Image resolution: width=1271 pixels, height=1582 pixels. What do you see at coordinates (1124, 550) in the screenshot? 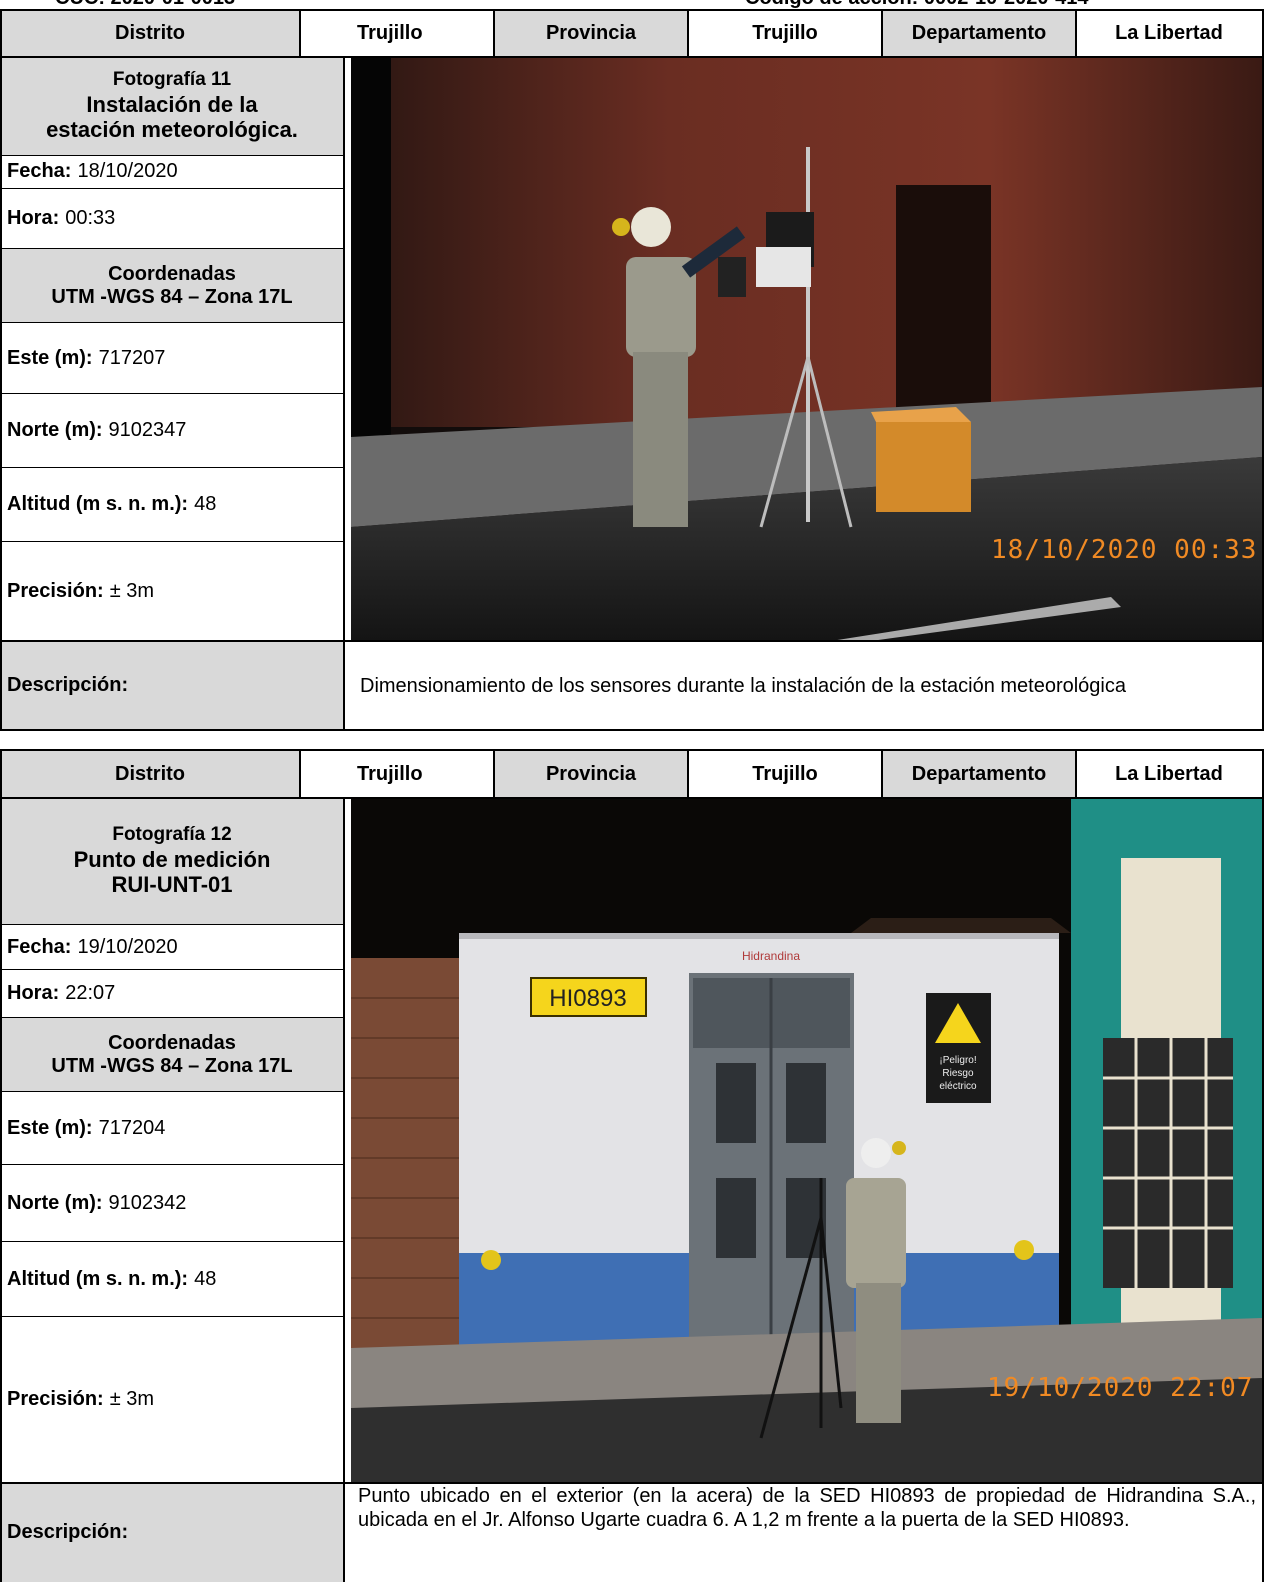
I see `photo-timestamp: 18/10/2020 00:33` at bounding box center [1124, 550].